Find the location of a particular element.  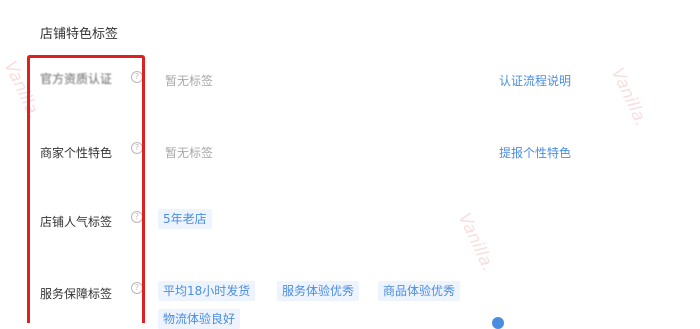

tag-service-experience: 服务体验优秀 is located at coordinates (318, 291).